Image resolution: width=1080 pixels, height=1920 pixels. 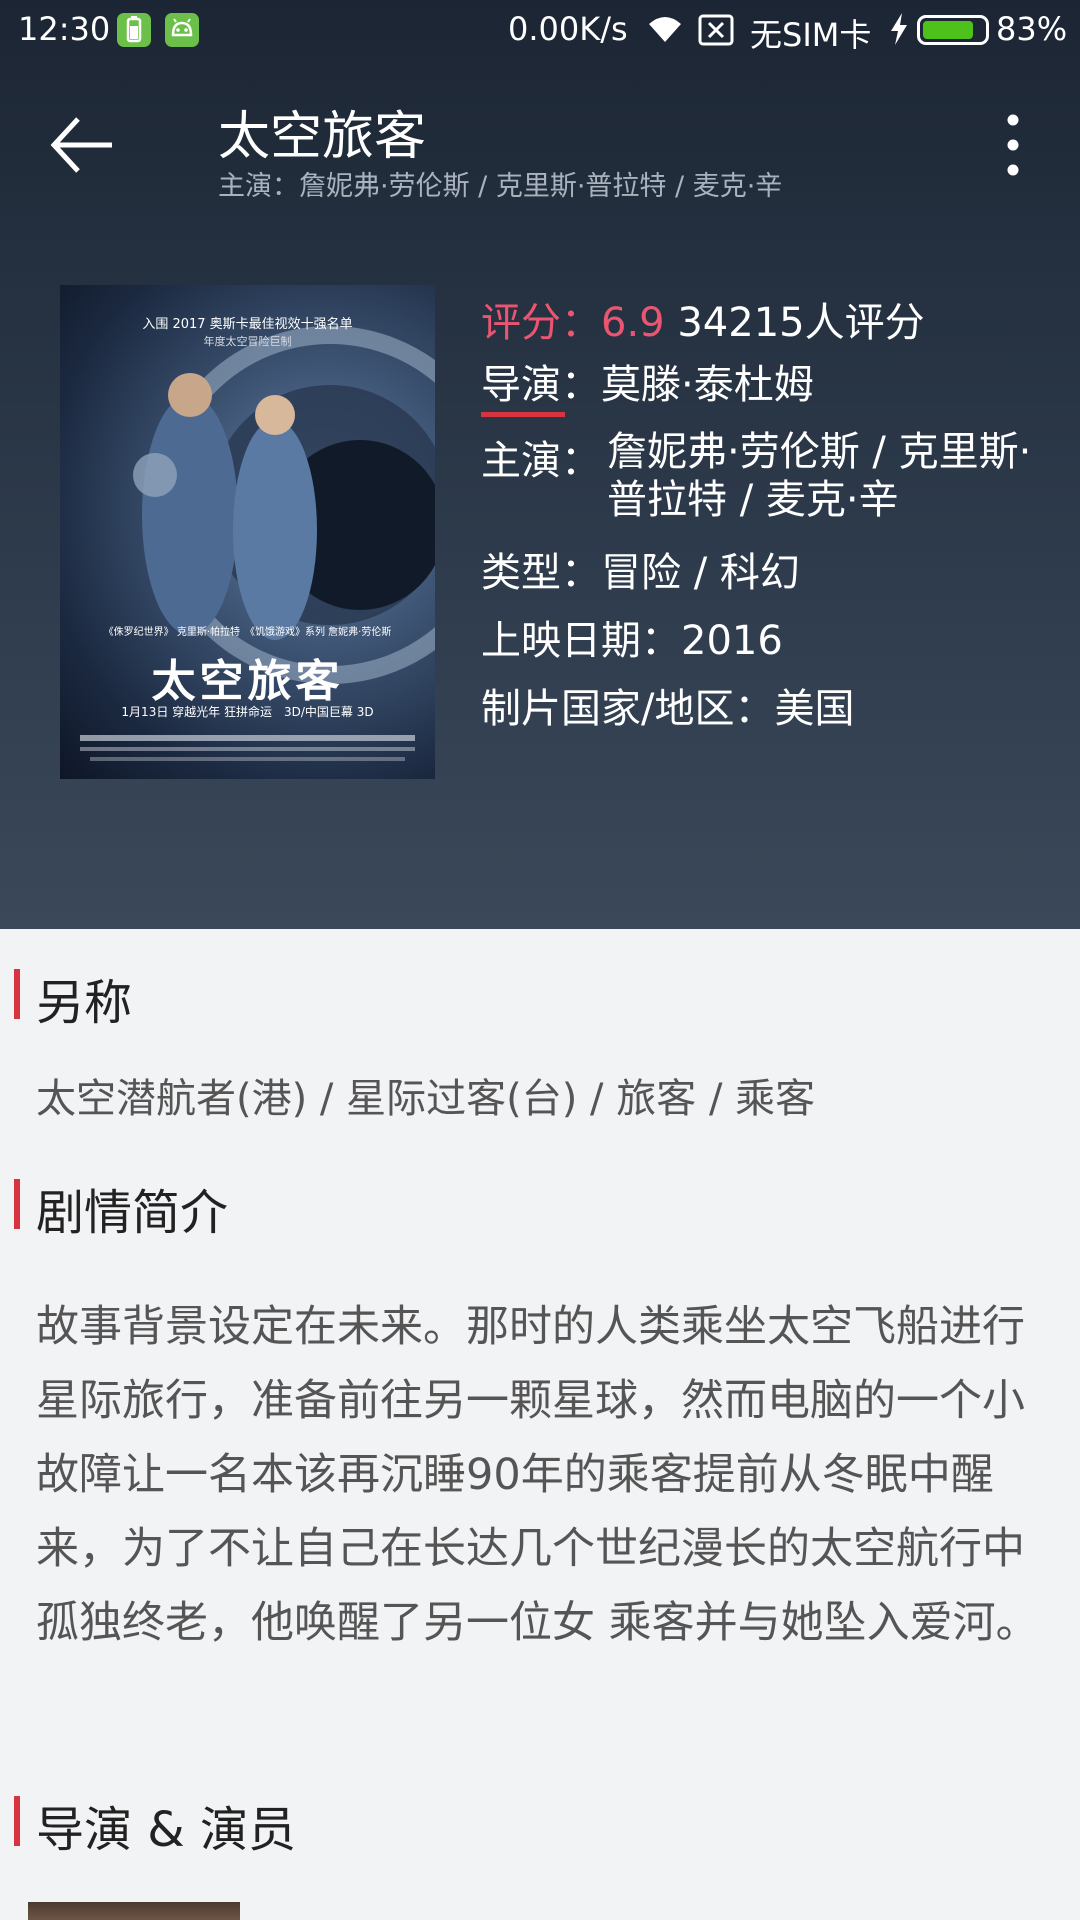 I want to click on no-sim-icon, so click(x=716, y=34).